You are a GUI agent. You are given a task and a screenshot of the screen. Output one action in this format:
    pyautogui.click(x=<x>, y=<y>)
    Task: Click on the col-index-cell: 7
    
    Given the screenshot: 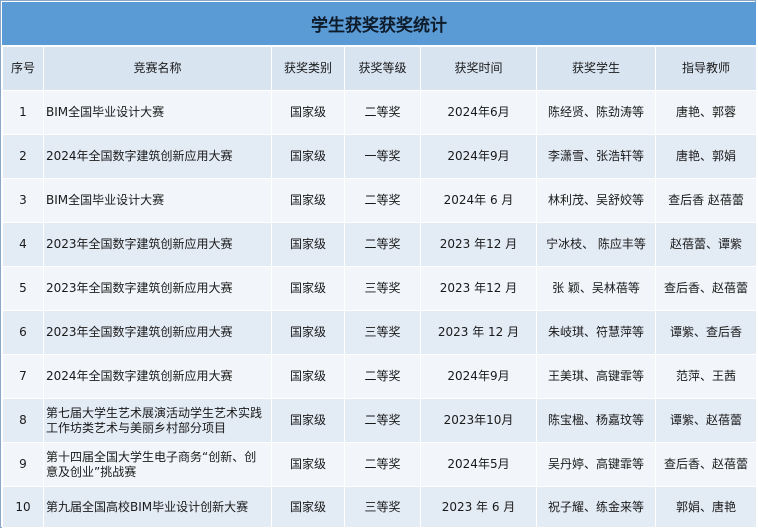 What is the action you would take?
    pyautogui.click(x=23, y=376)
    